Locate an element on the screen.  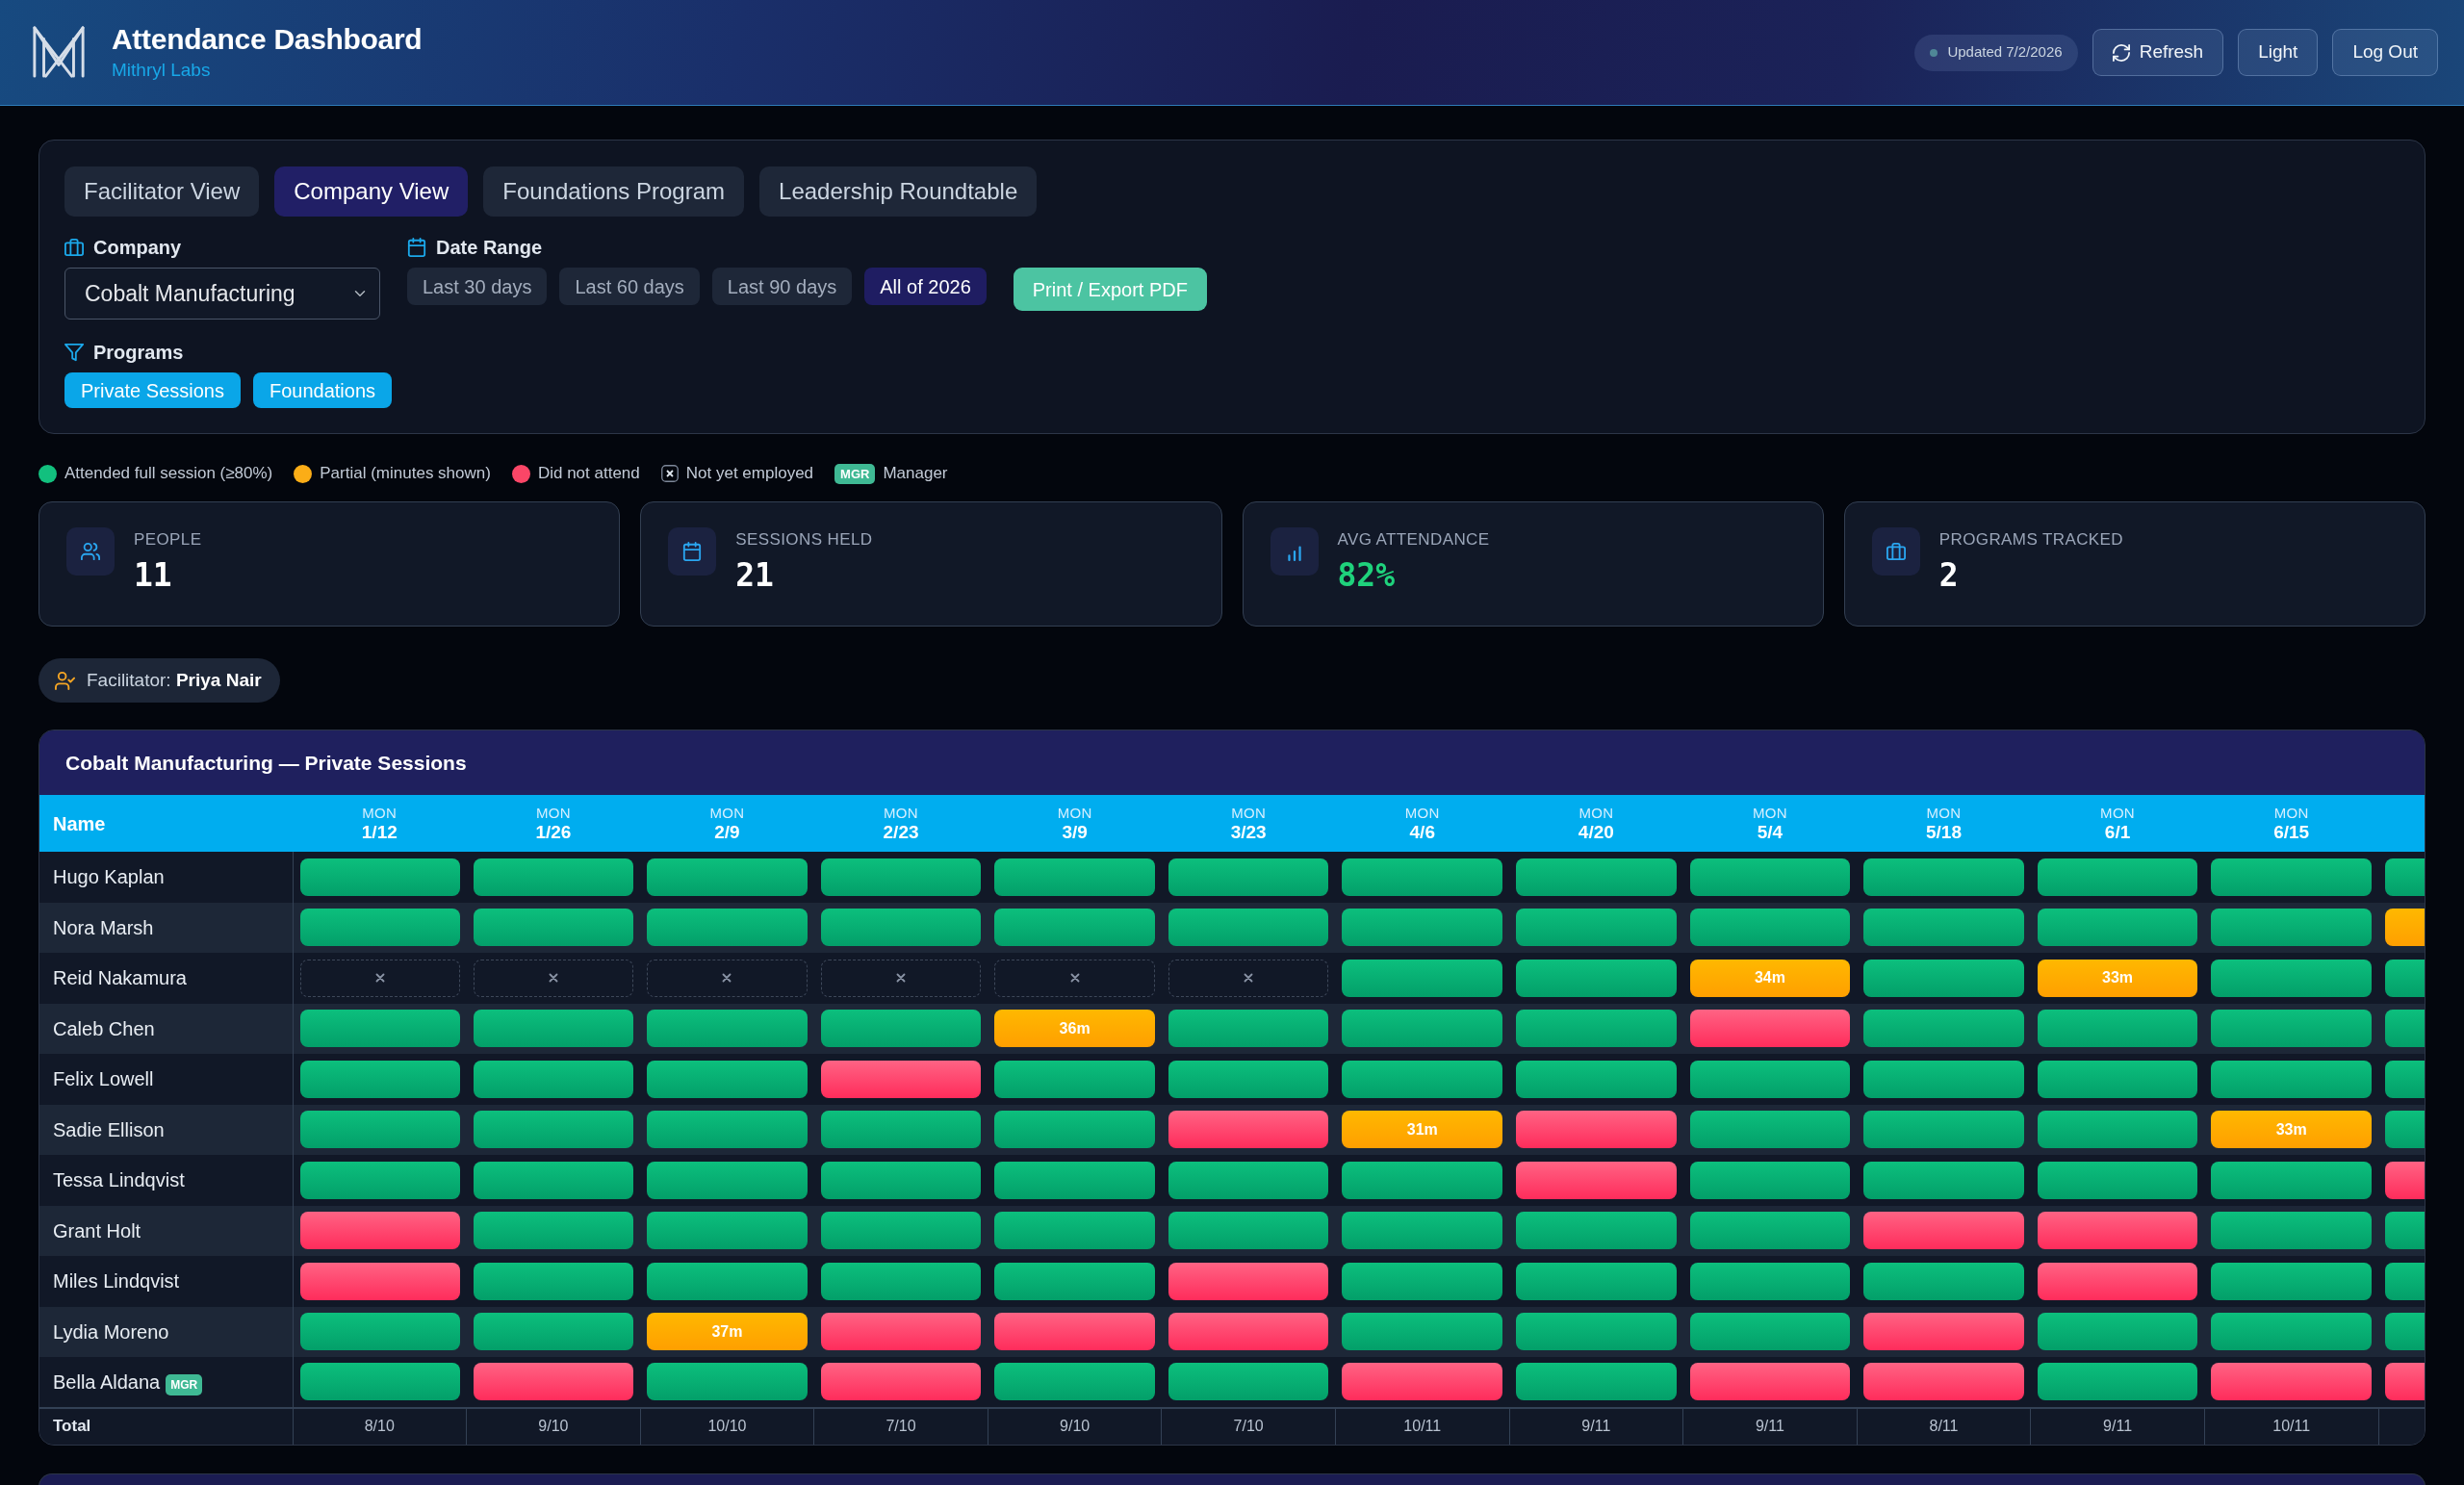
person-name: Sadie Ellison is located at coordinates (109, 1129).